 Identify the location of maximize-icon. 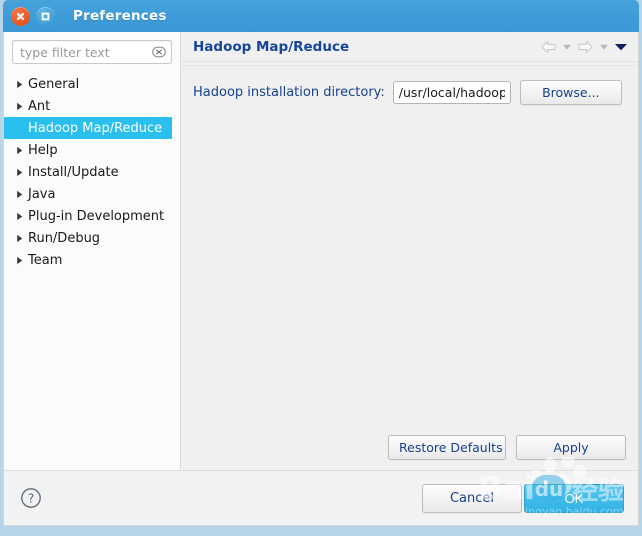
(45, 16).